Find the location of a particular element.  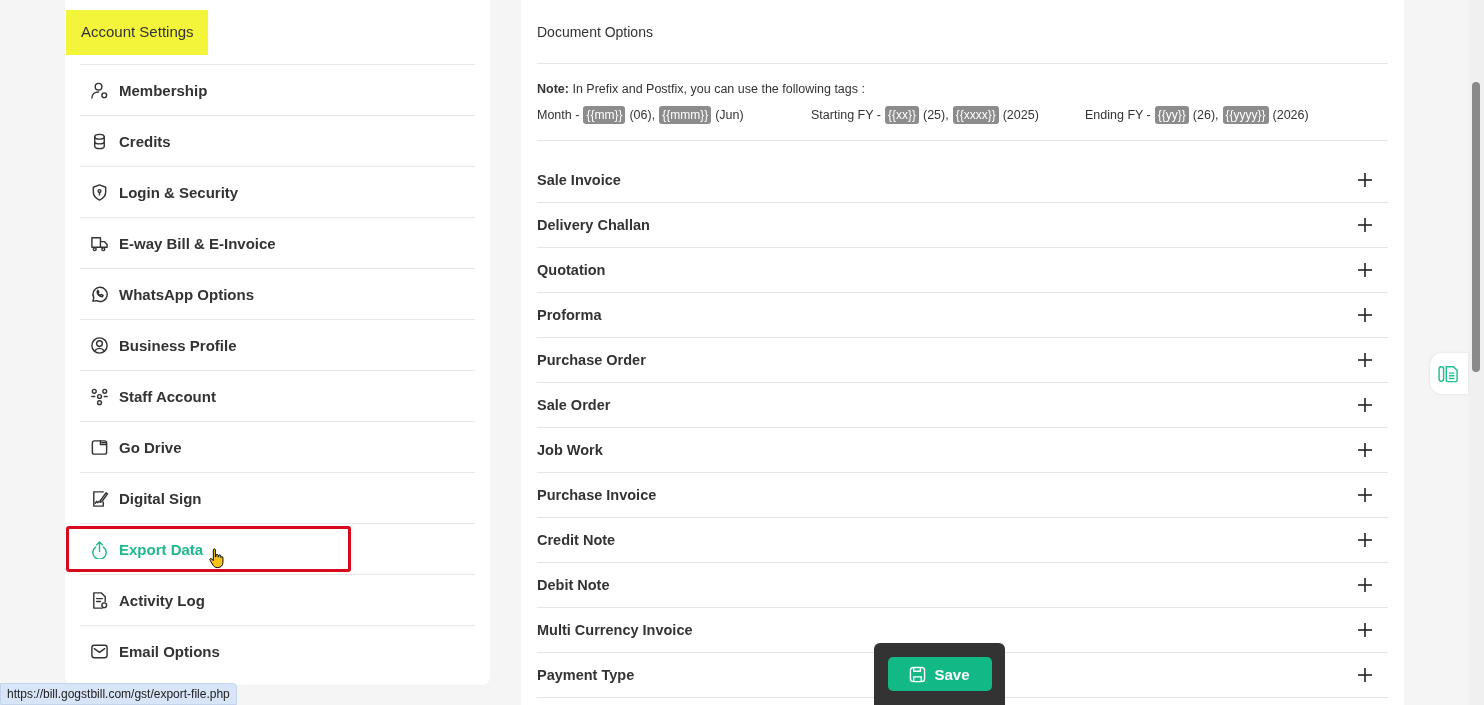

shield-icon is located at coordinates (99, 192).